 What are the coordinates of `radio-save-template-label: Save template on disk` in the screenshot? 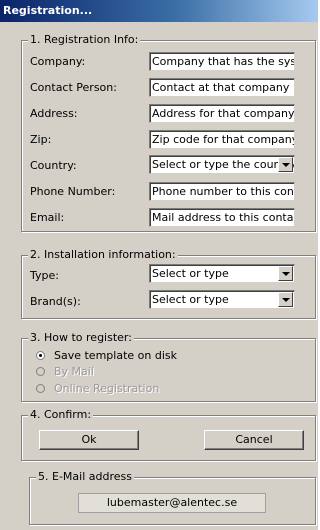 It's located at (115, 355).